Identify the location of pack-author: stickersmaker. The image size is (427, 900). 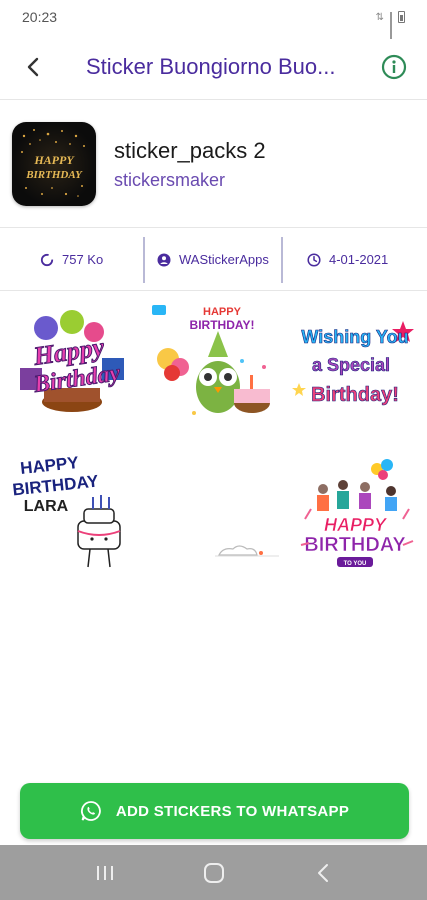
(190, 180).